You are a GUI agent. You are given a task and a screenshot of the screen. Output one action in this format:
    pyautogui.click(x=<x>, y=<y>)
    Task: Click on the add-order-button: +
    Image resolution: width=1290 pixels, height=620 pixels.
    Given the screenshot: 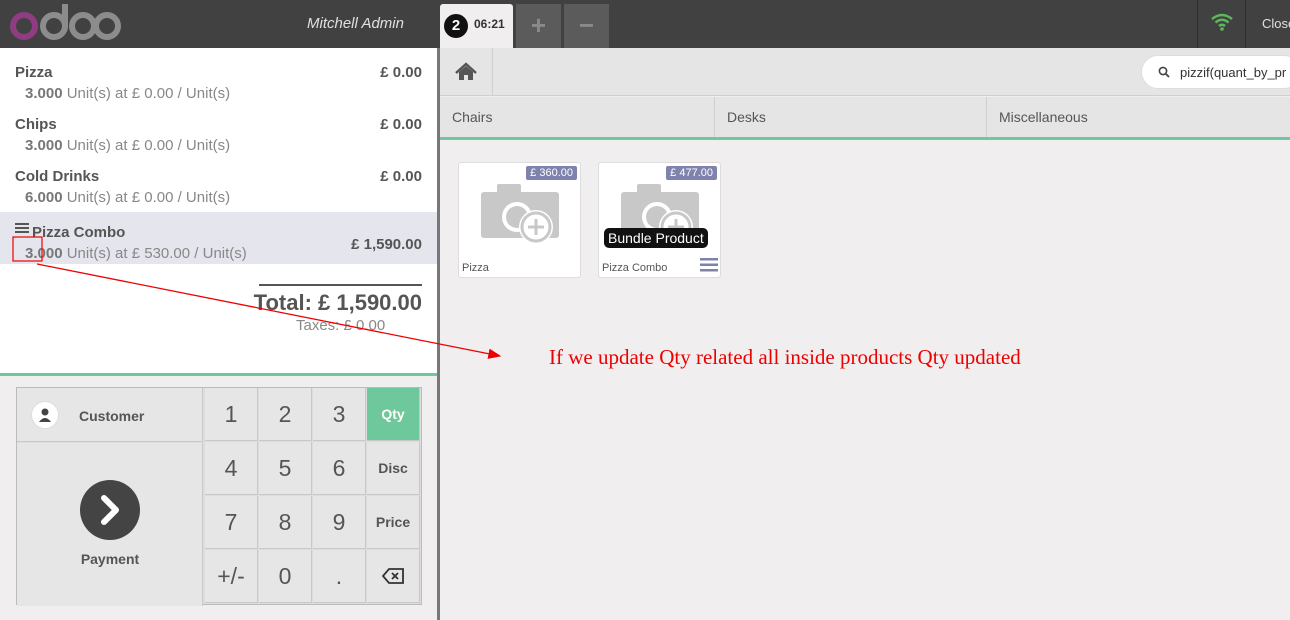 What is the action you would take?
    pyautogui.click(x=538, y=26)
    